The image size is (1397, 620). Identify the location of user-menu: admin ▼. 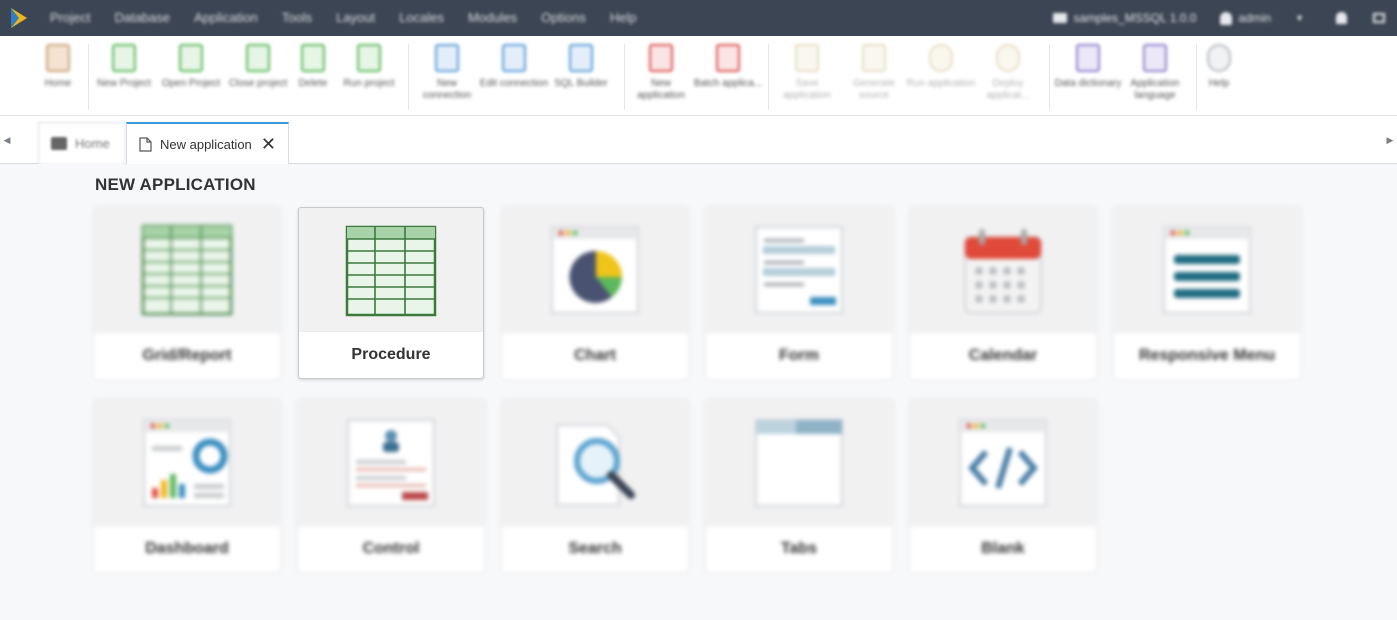
(1262, 18).